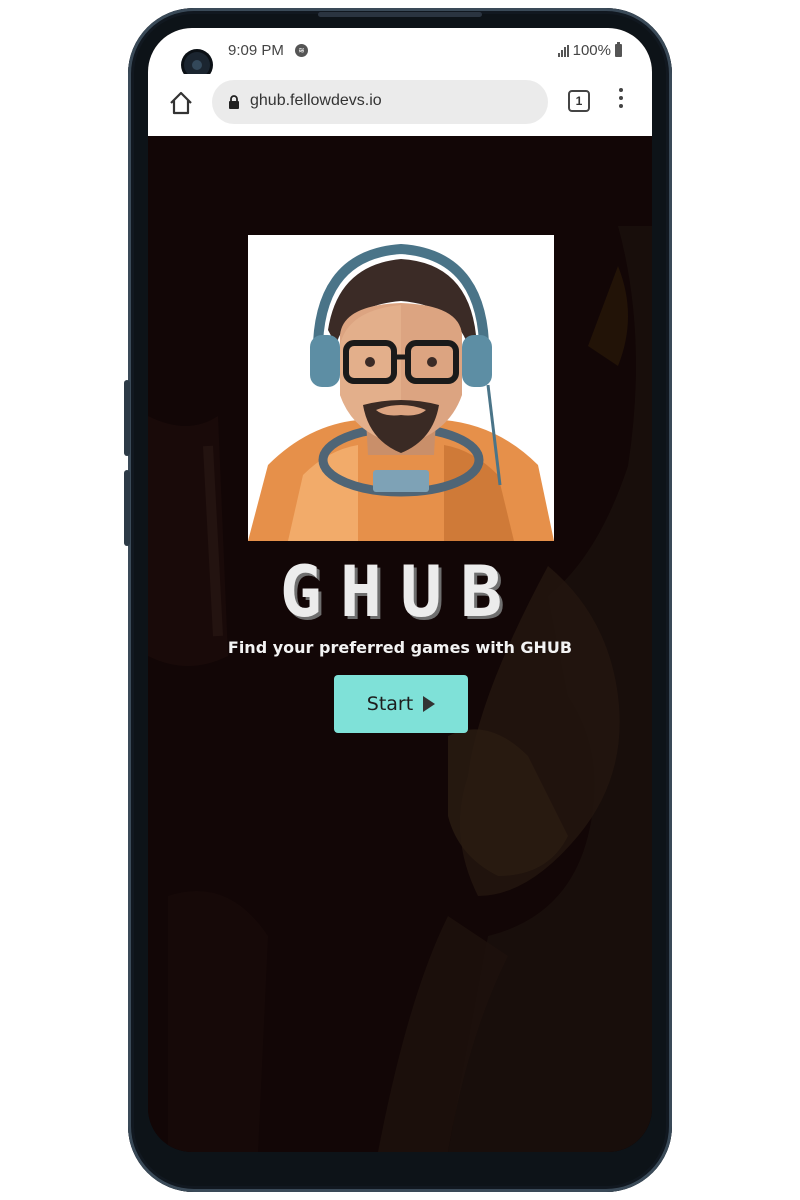 The width and height of the screenshot is (800, 1200). What do you see at coordinates (127, 418) in the screenshot?
I see `volume-up-button` at bounding box center [127, 418].